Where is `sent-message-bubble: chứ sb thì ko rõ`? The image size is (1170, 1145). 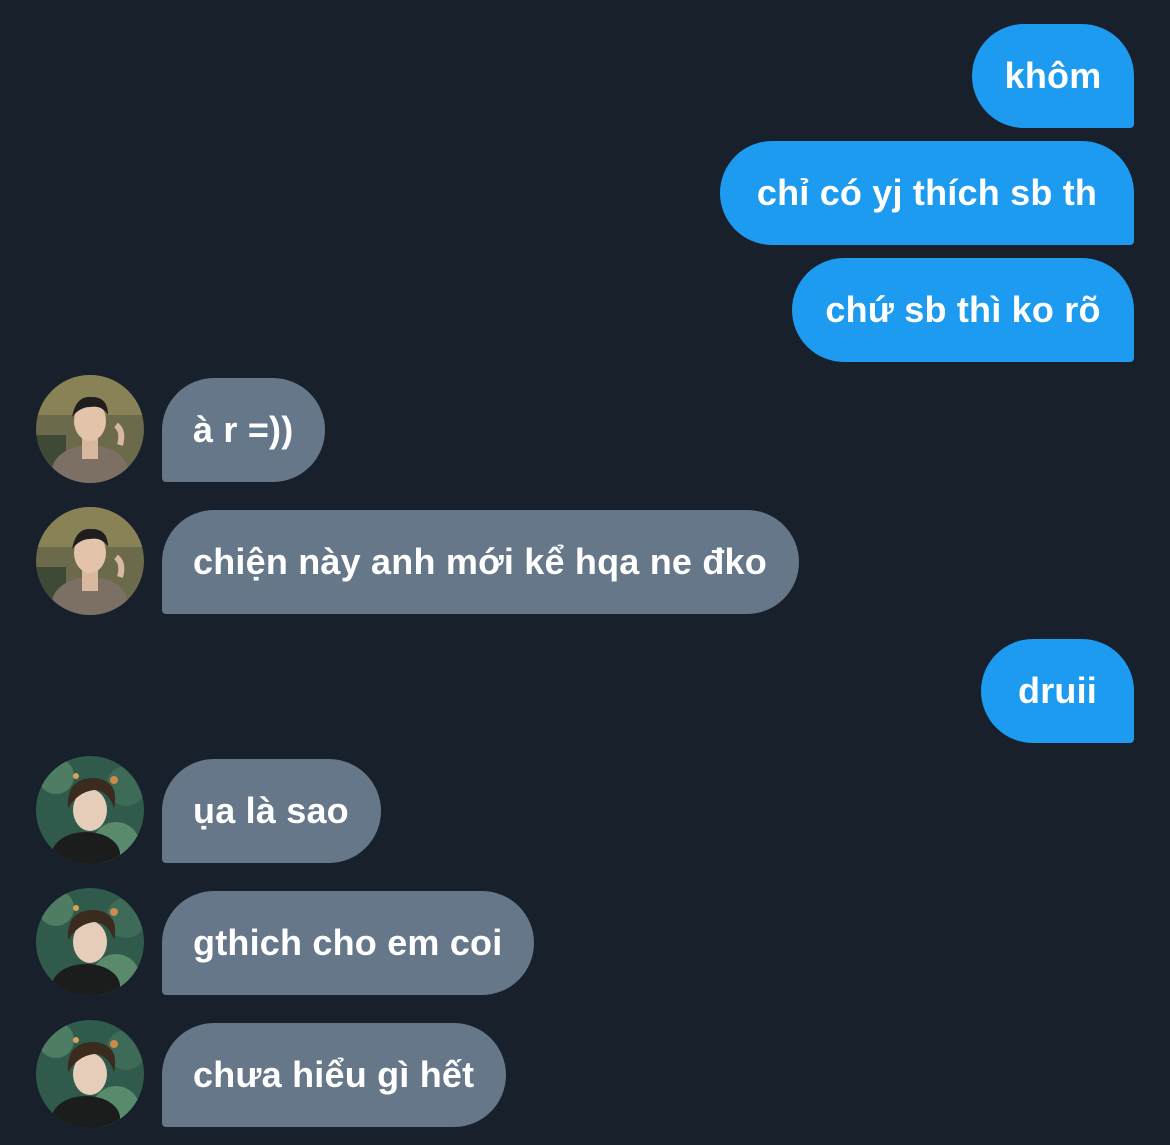
sent-message-bubble: chứ sb thì ko rõ is located at coordinates (963, 310).